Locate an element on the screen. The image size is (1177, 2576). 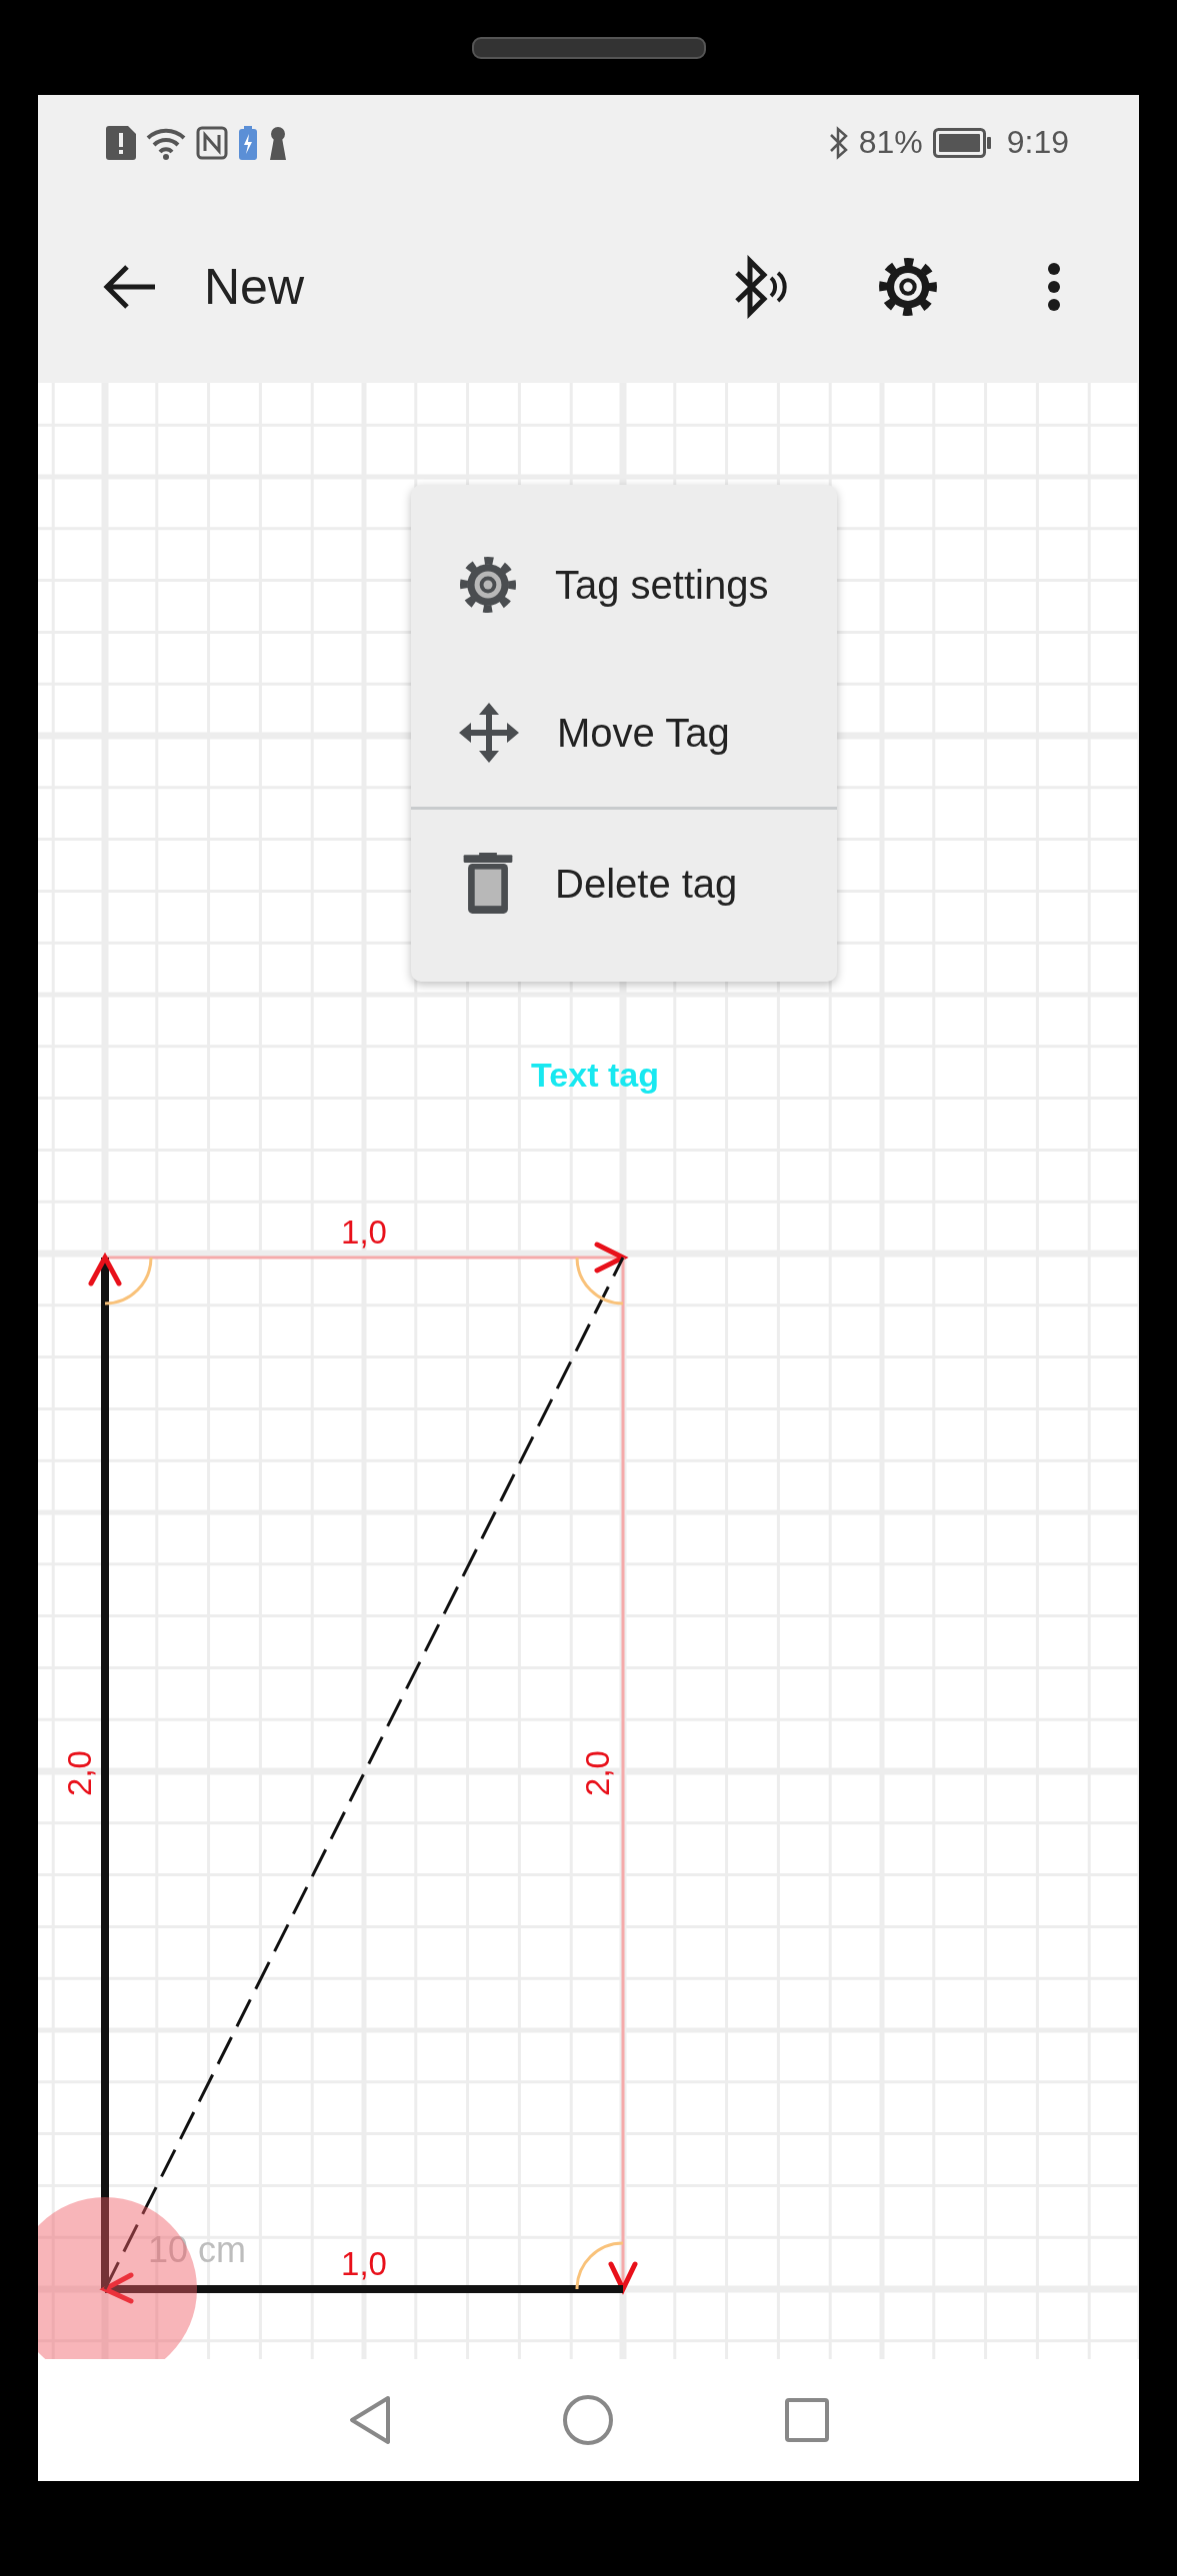
nav-back-button is located at coordinates (369, 2420).